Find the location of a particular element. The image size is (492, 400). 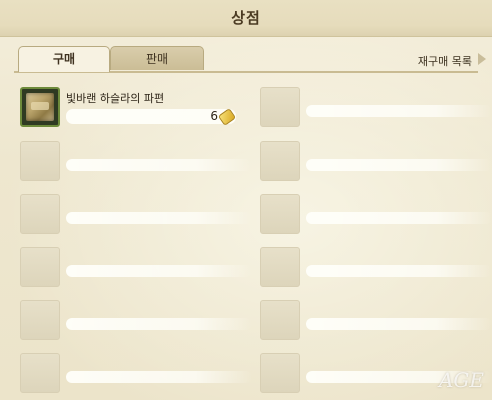

item-price: 6 is located at coordinates (151, 117).